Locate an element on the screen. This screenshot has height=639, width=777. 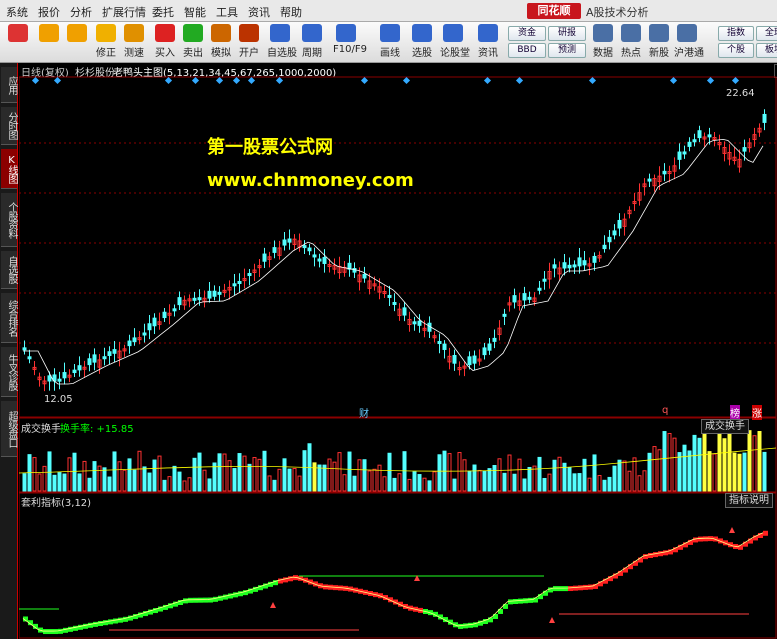
toolbar-right-button-1: 热点 is located at coordinates (631, 42).